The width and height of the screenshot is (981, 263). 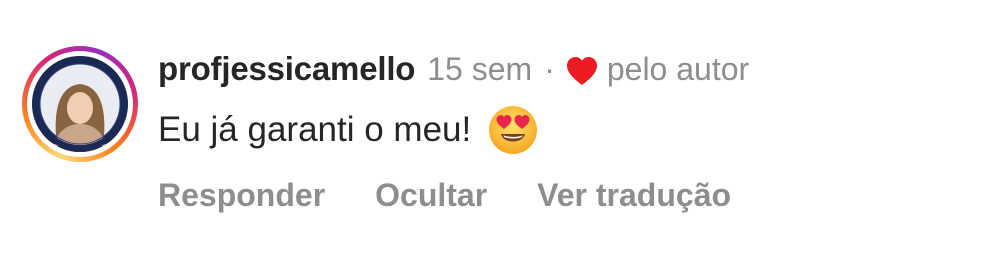 I want to click on profile-photo-avatar, so click(x=80, y=104).